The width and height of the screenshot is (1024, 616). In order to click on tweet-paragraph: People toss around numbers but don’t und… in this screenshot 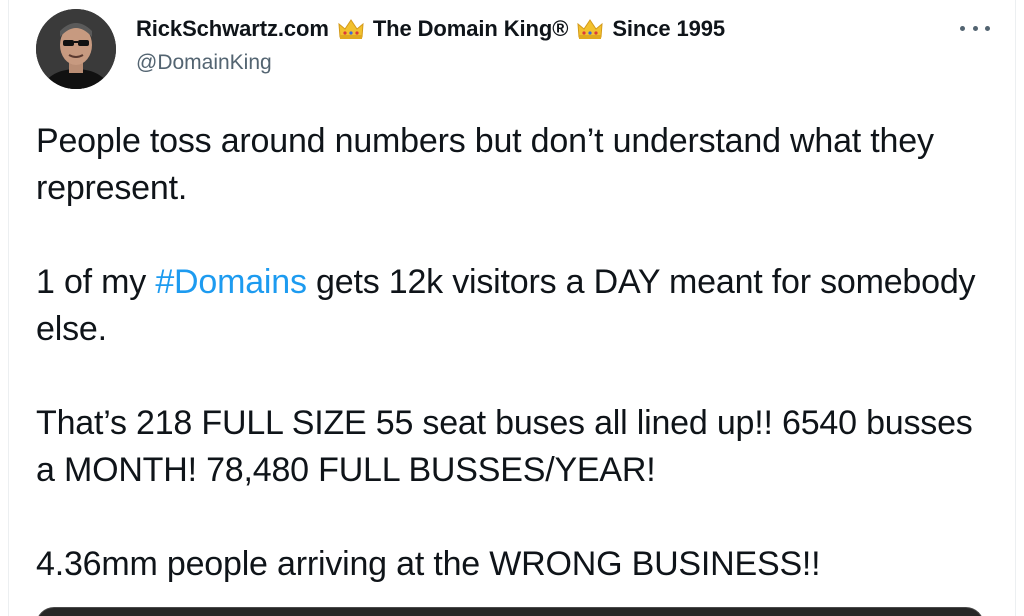, I will do `click(485, 164)`.